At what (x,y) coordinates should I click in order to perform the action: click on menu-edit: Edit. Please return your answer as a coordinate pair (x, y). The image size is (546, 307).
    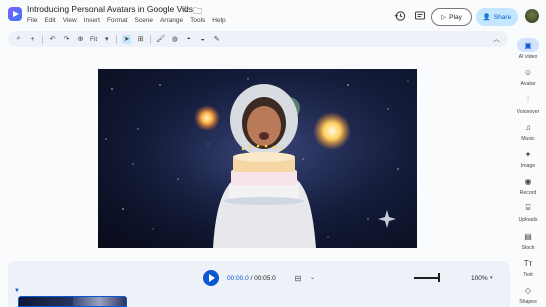
    Looking at the image, I should click on (49, 20).